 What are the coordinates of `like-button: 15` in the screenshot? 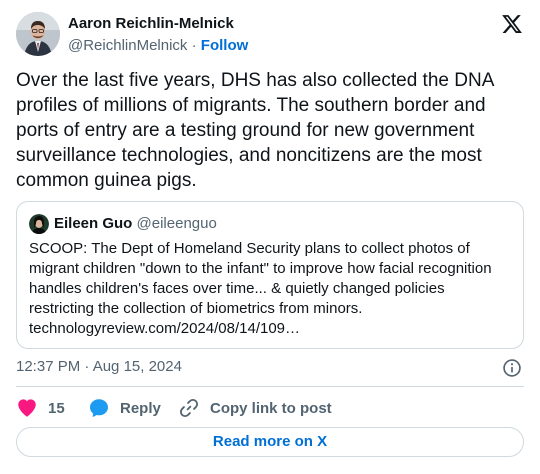 It's located at (40, 408).